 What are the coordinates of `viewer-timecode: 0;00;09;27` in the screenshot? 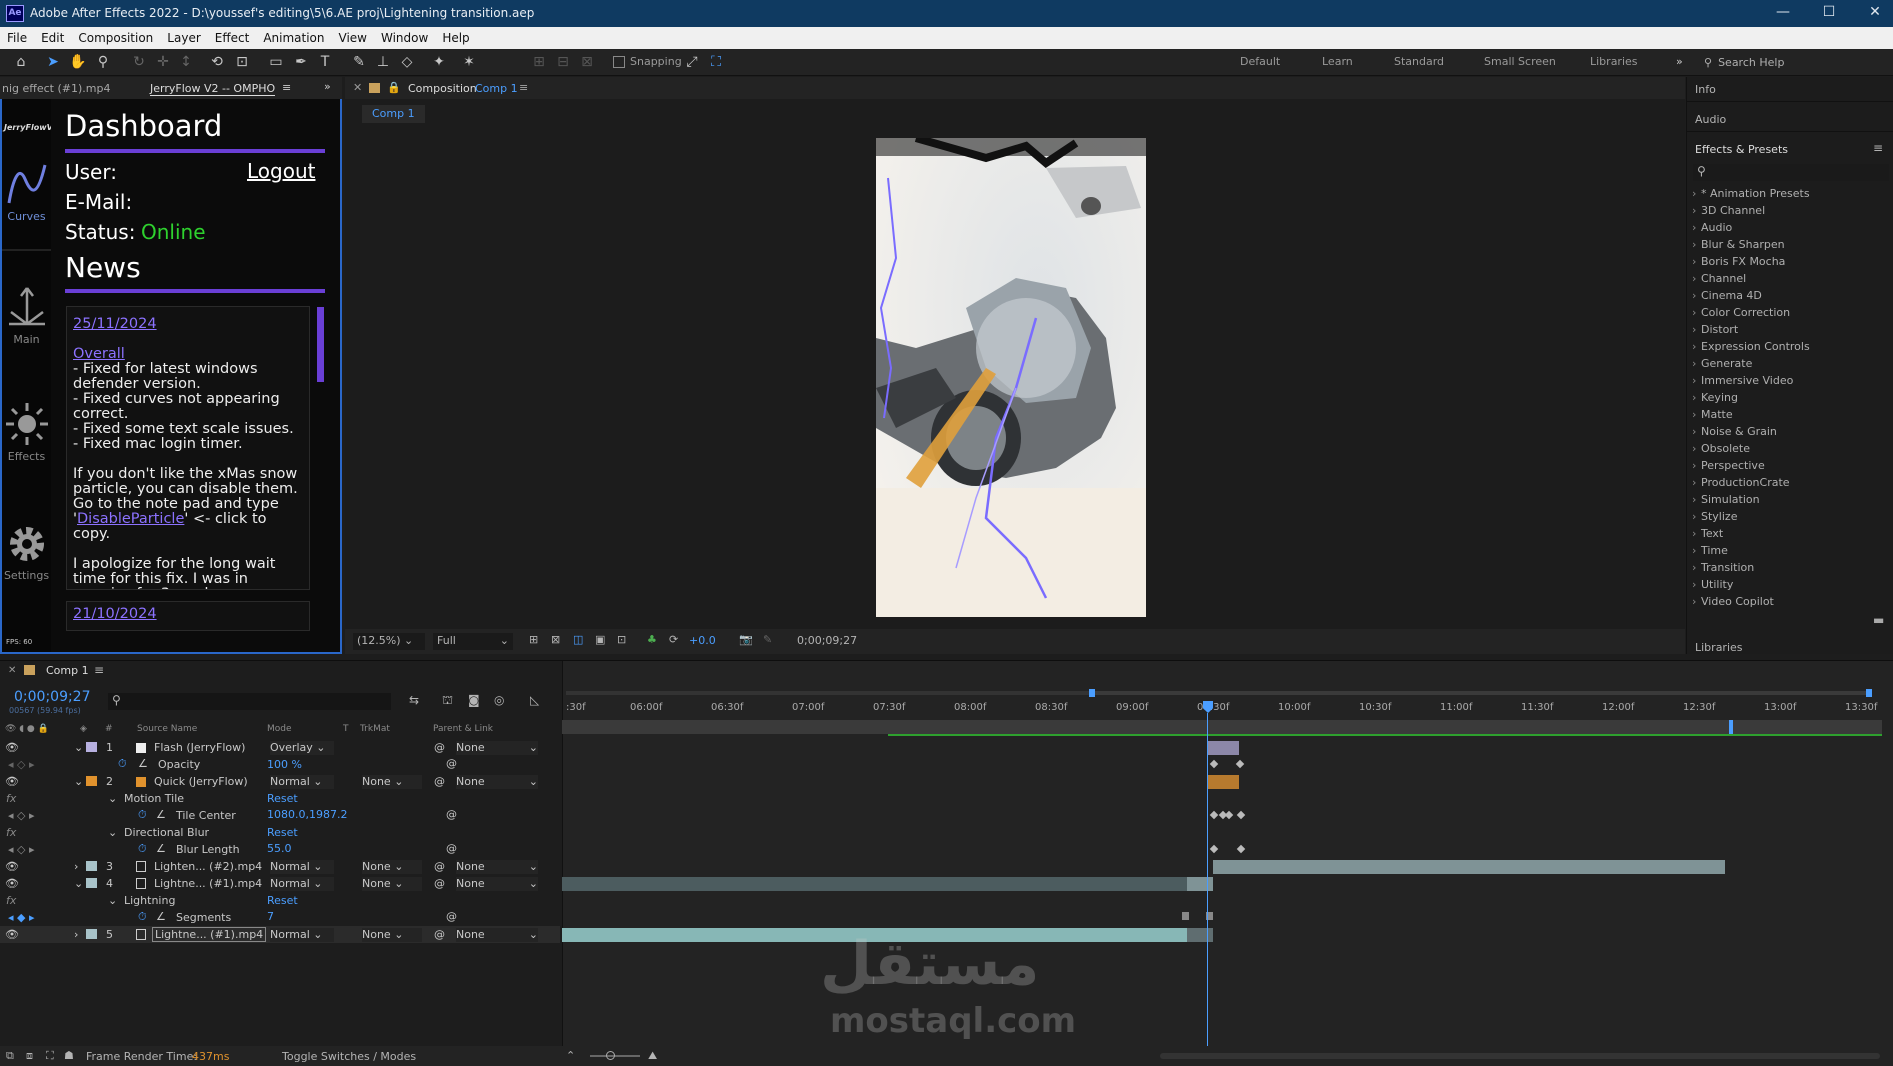 It's located at (827, 640).